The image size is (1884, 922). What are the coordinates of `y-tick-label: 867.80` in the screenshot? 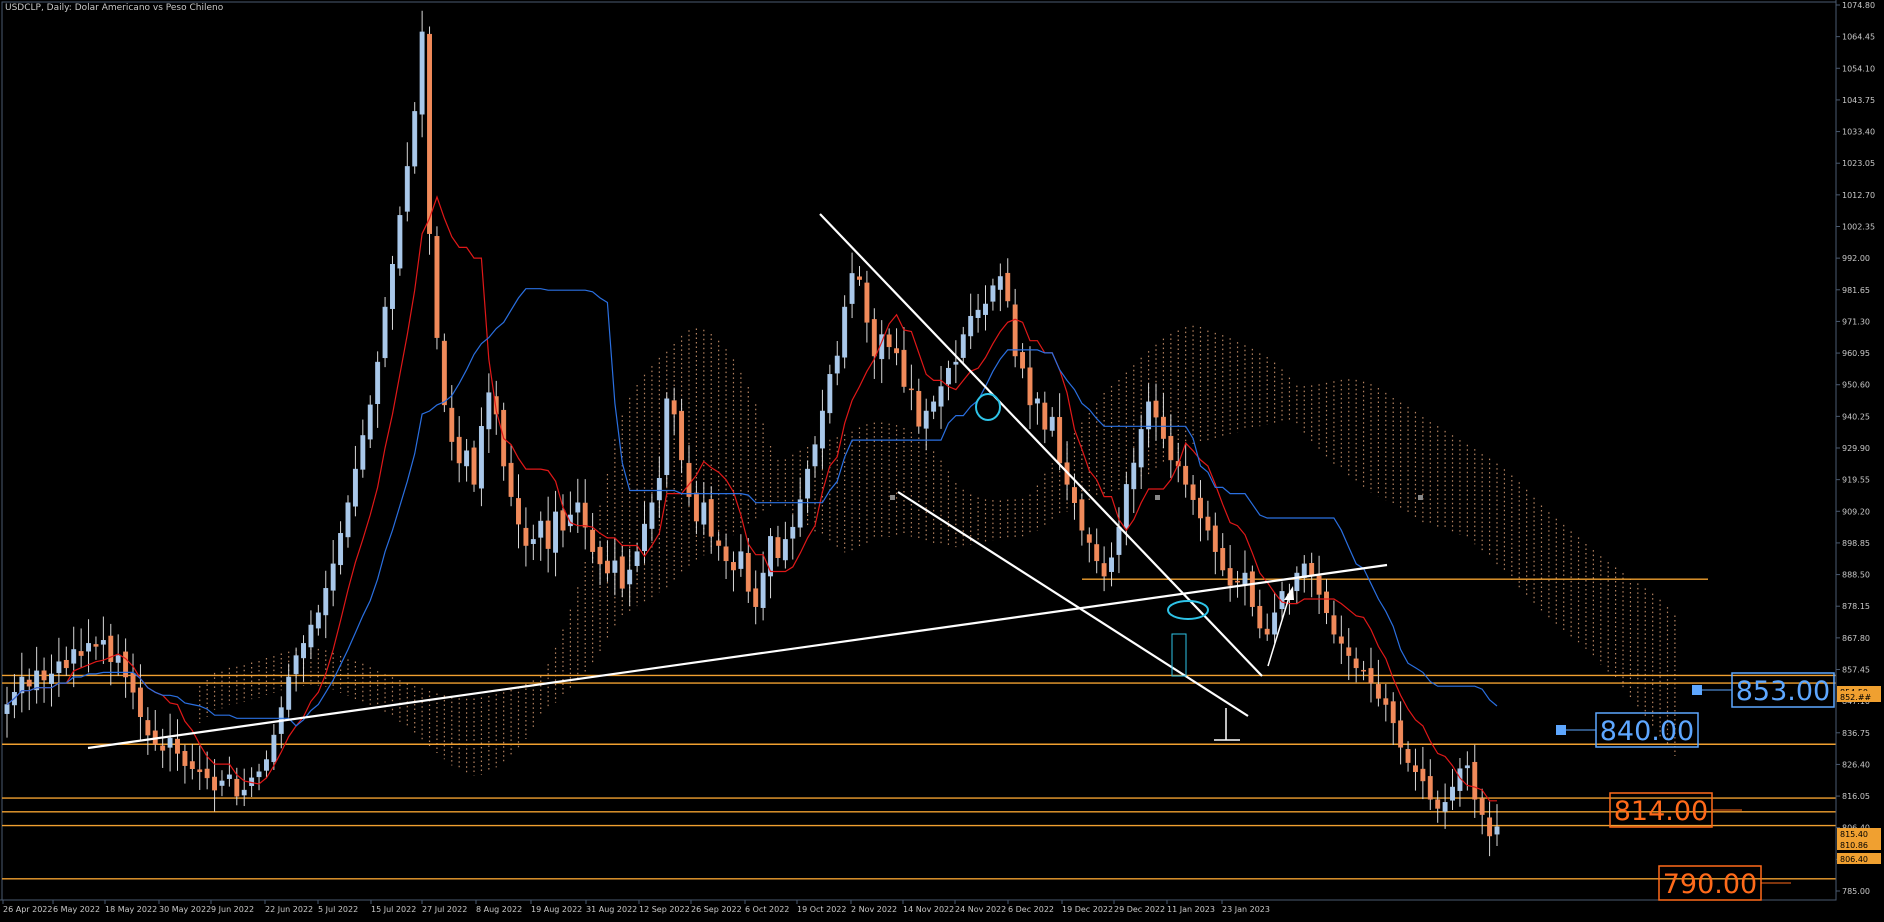 It's located at (1856, 638).